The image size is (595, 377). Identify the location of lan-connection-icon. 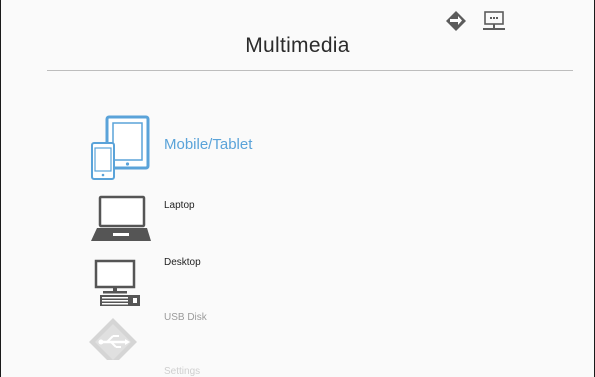
(494, 22).